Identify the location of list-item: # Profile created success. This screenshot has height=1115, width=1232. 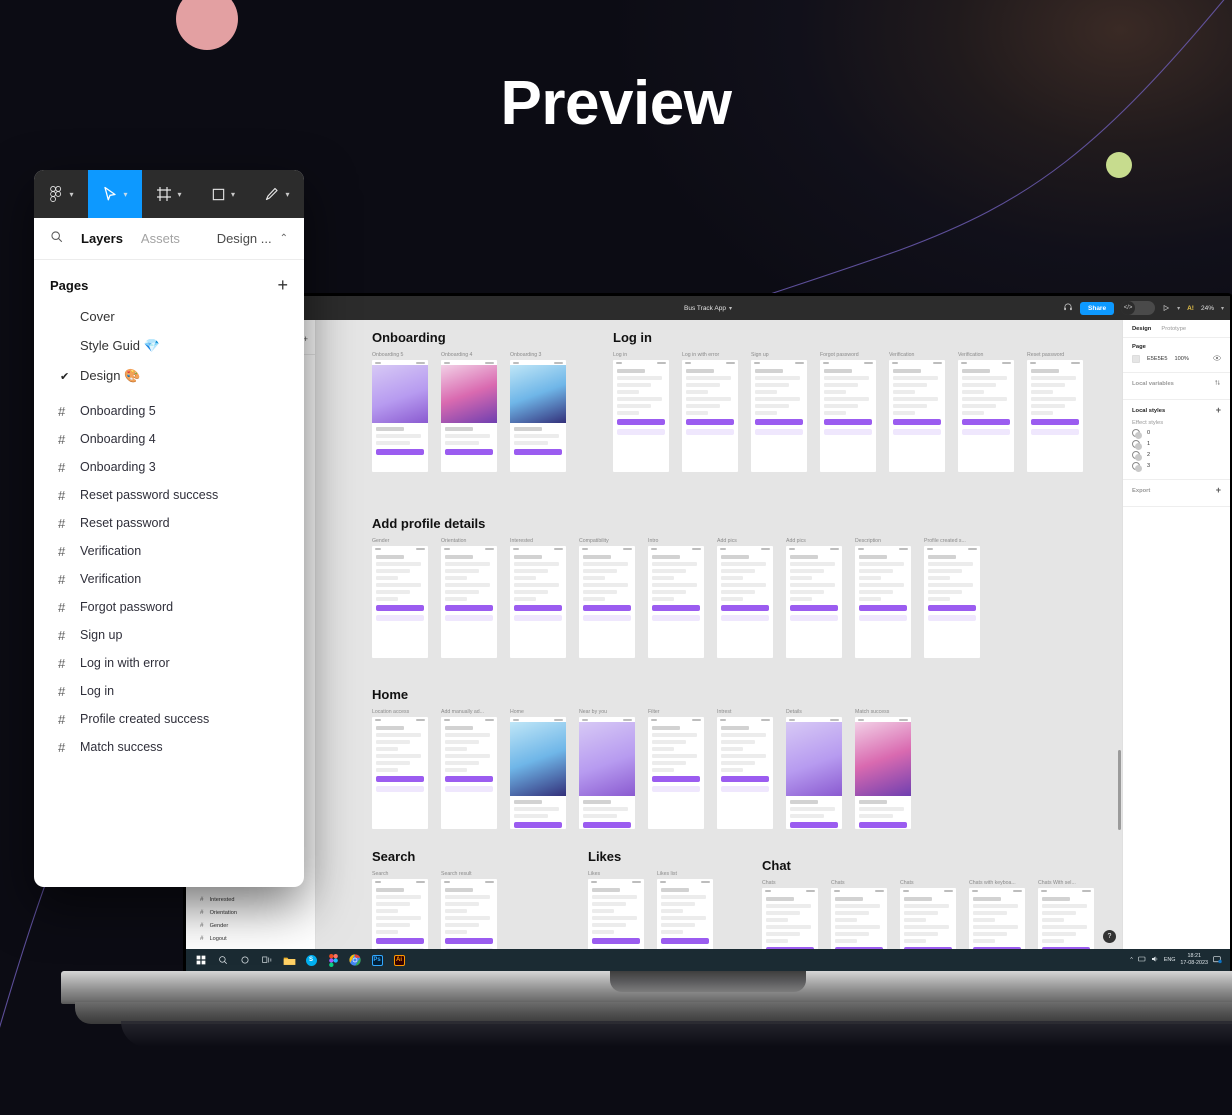
(169, 719).